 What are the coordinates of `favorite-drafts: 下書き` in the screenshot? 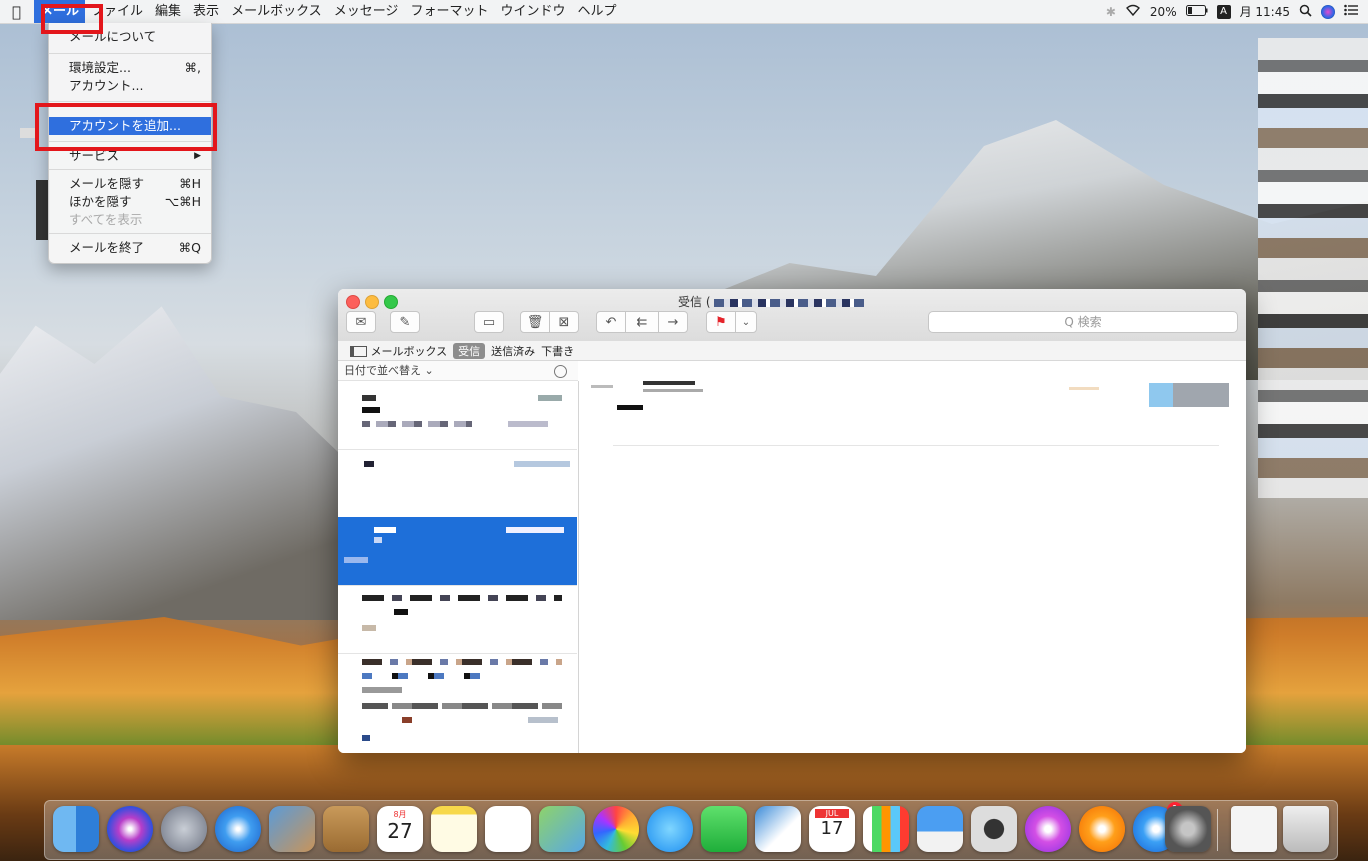 It's located at (557, 351).